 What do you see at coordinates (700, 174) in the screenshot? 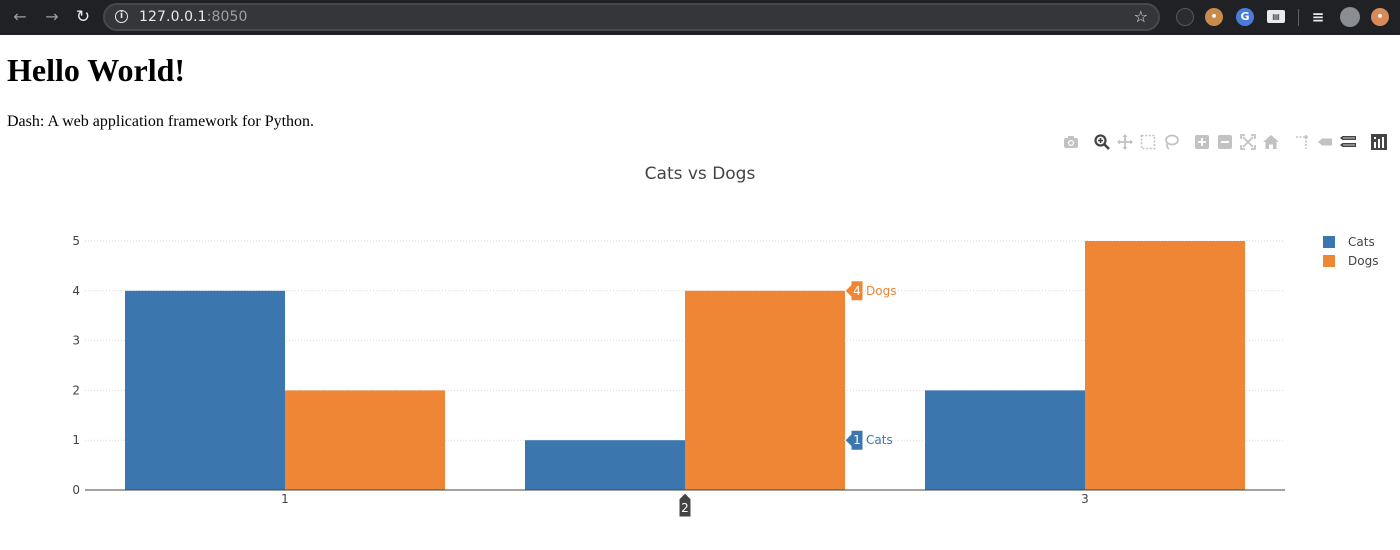
I see `chart-title: Cats vs Dogs` at bounding box center [700, 174].